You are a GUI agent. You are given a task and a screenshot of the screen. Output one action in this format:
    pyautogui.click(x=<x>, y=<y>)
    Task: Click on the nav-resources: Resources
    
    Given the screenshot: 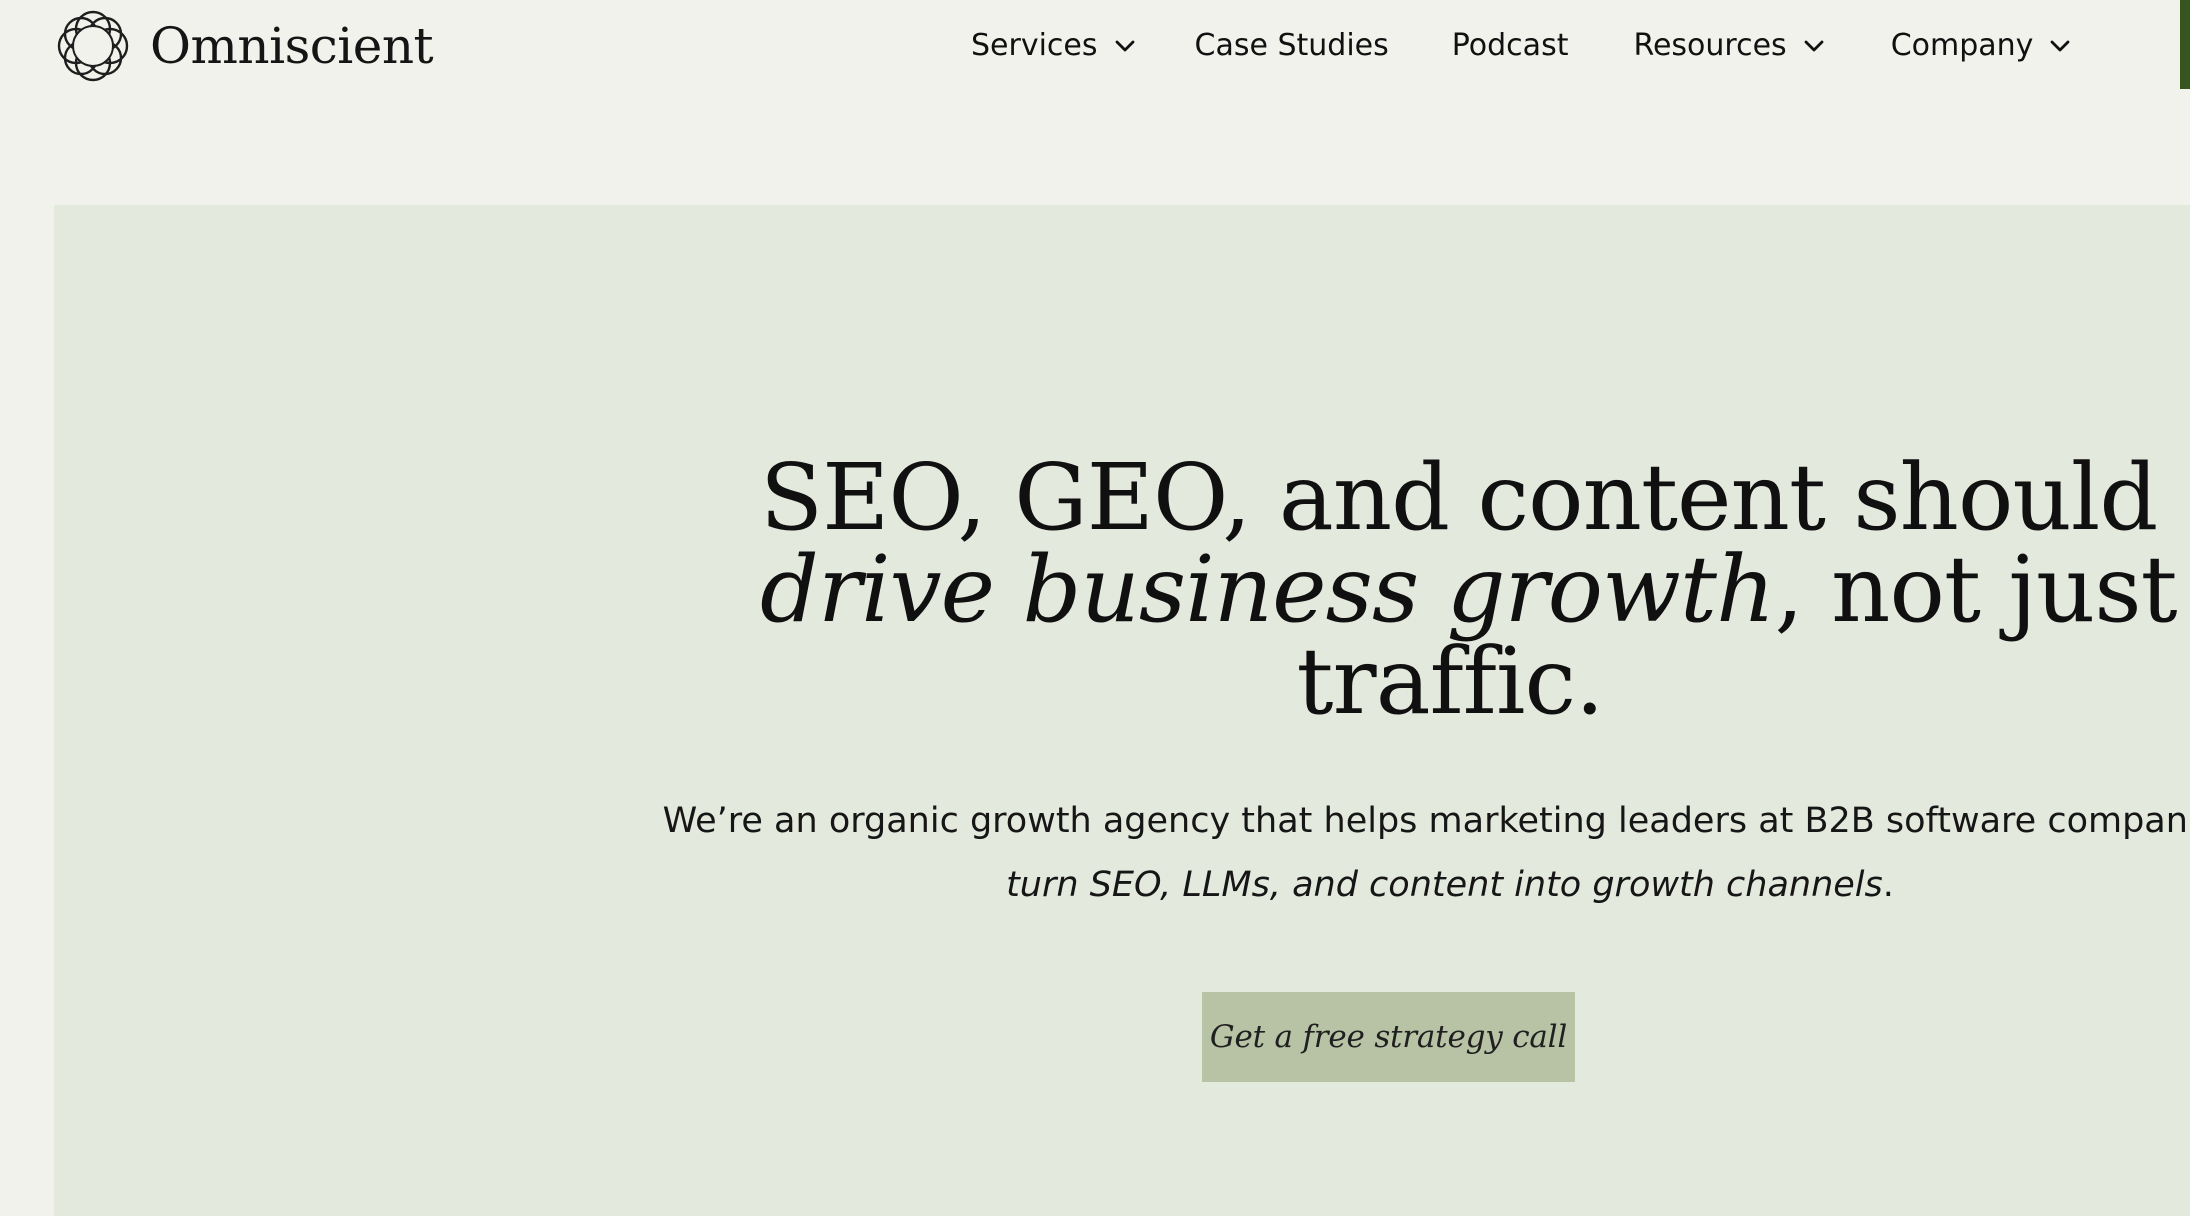 What is the action you would take?
    pyautogui.click(x=1728, y=46)
    